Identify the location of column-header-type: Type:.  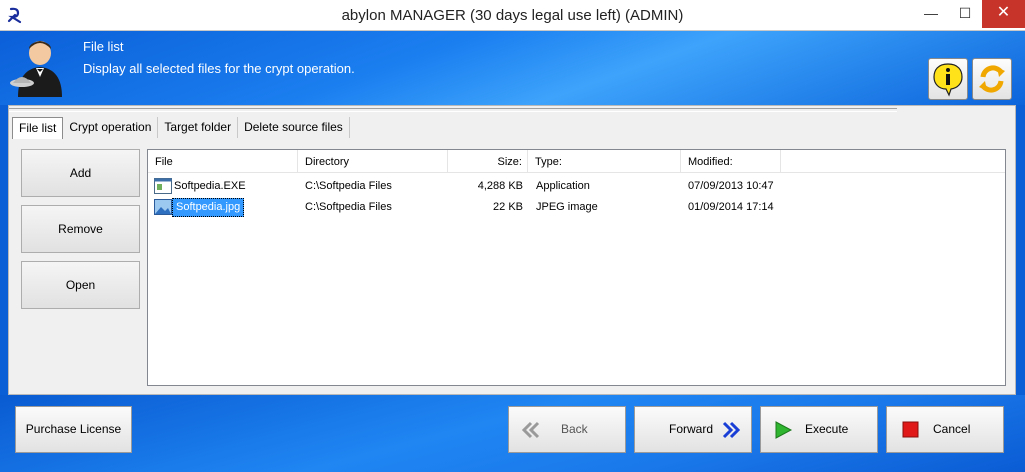
(604, 161).